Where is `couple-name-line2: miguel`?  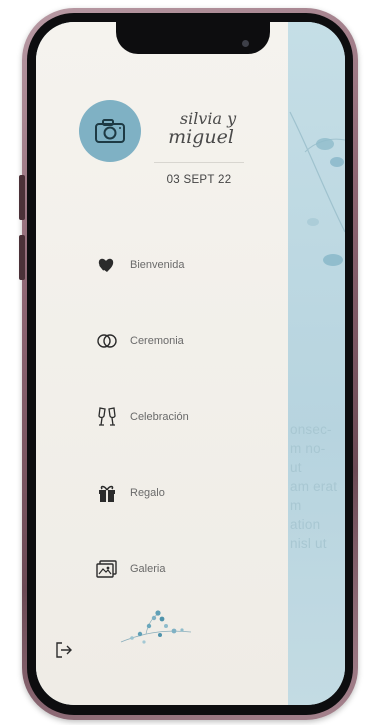 couple-name-line2: miguel is located at coordinates (201, 137).